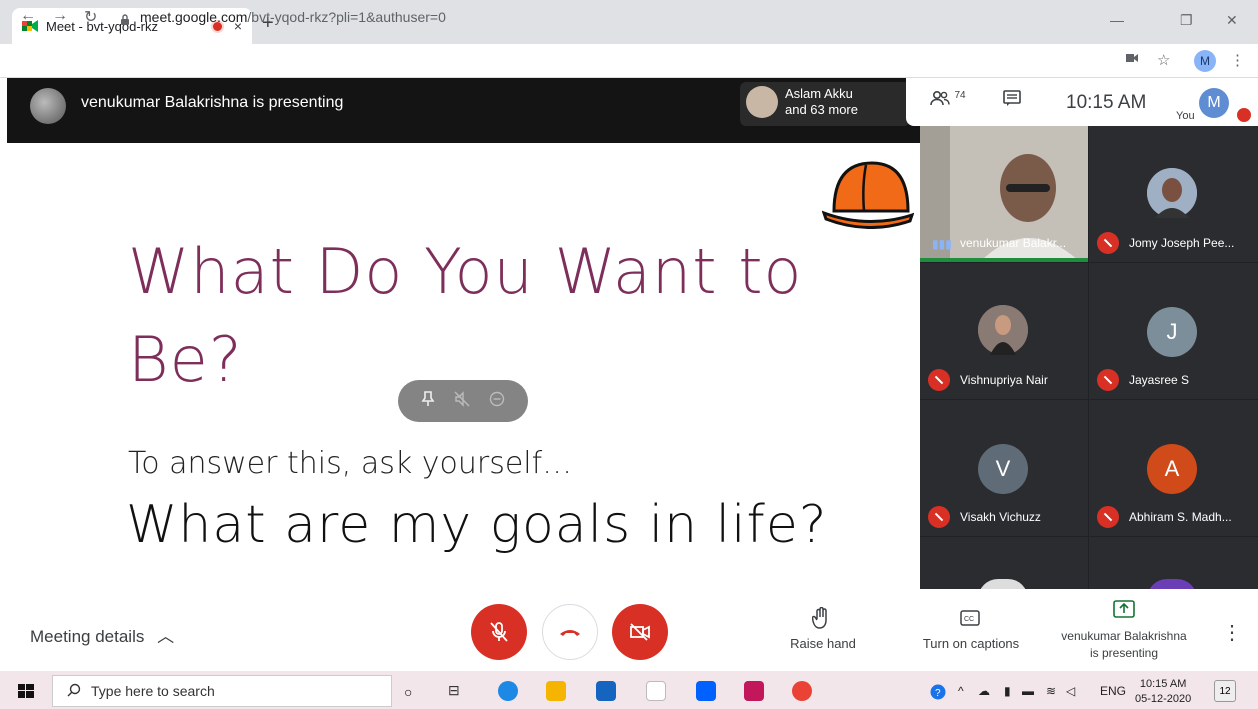  I want to click on show-hidden-icons-icon: ^, so click(961, 691).